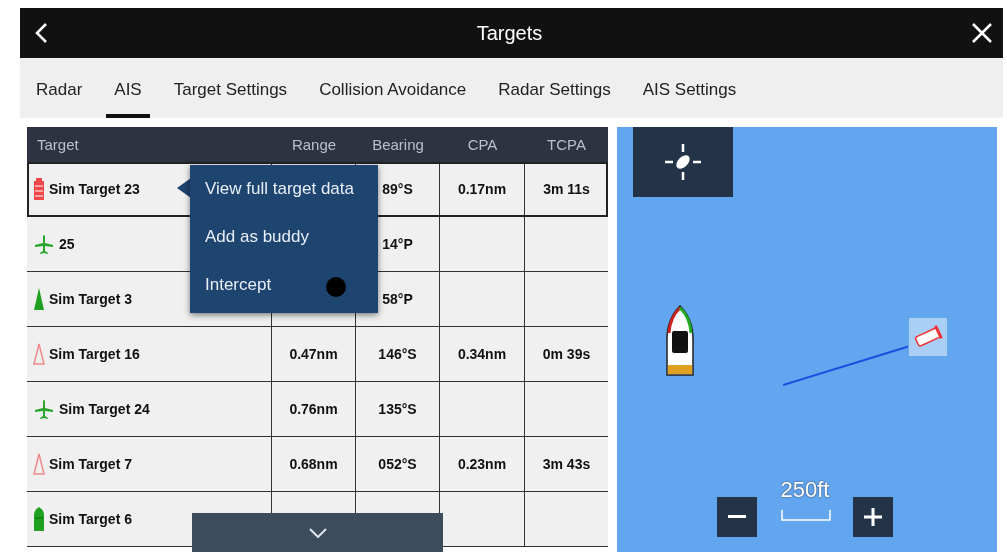 This screenshot has height=557, width=1007. What do you see at coordinates (94, 354) in the screenshot?
I see `target-name: Sim Target 16` at bounding box center [94, 354].